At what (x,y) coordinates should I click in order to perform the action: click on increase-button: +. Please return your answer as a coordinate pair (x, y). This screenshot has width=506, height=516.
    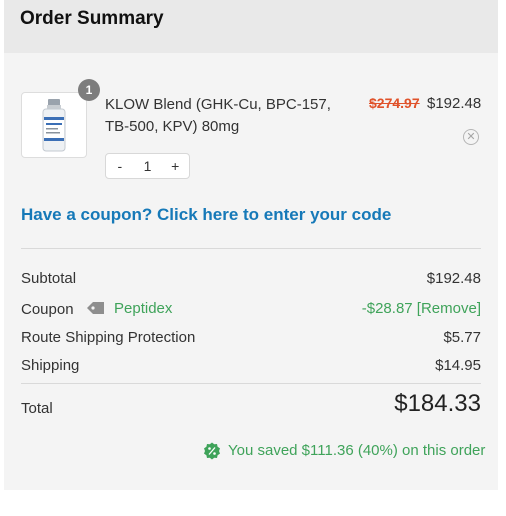
    Looking at the image, I should click on (175, 166).